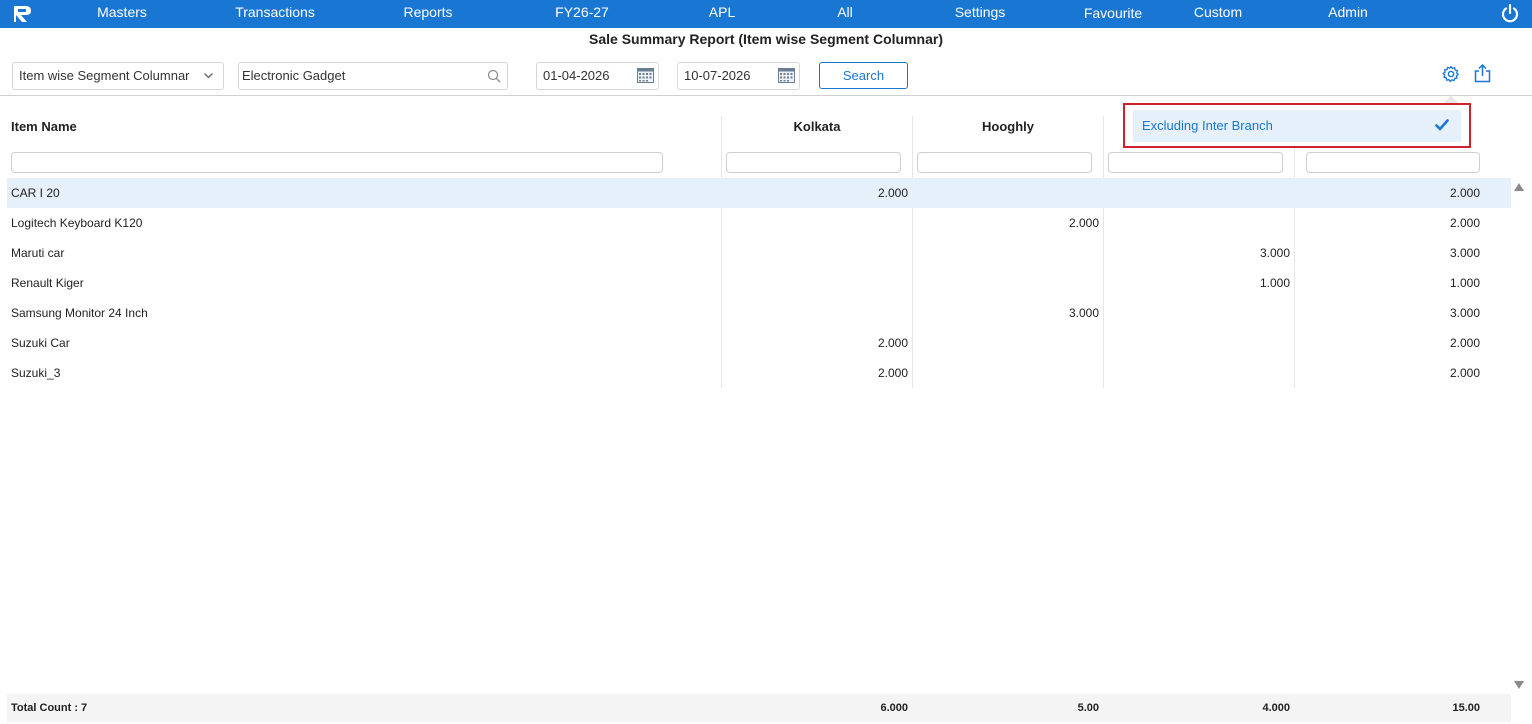  I want to click on to-date-input: 10-07-2026, so click(738, 76).